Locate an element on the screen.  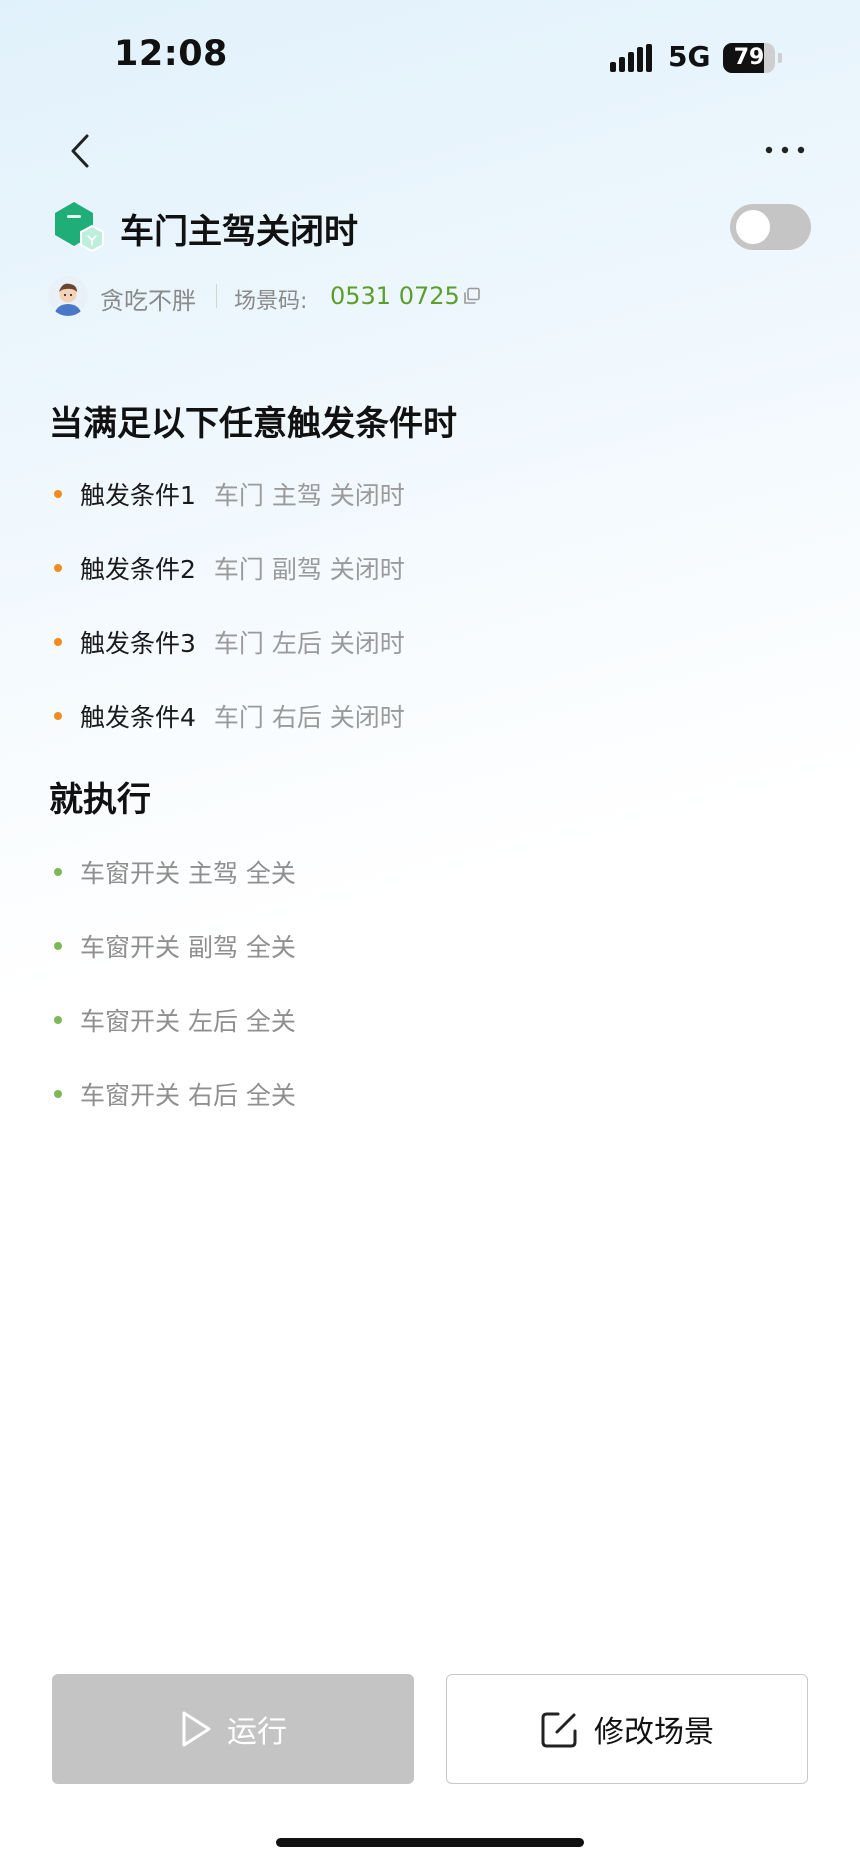
edit-icon is located at coordinates (559, 1730).